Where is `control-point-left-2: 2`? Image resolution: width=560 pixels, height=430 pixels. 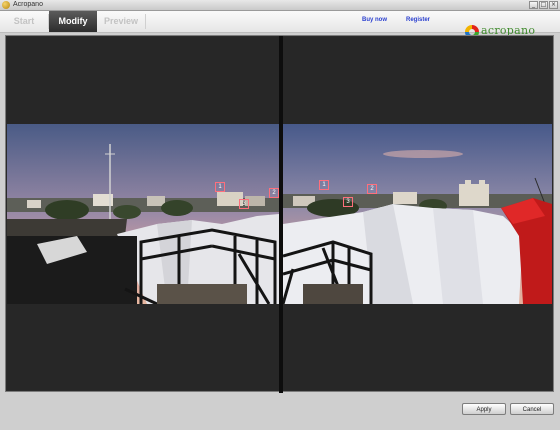
control-point-left-2: 2 is located at coordinates (274, 193).